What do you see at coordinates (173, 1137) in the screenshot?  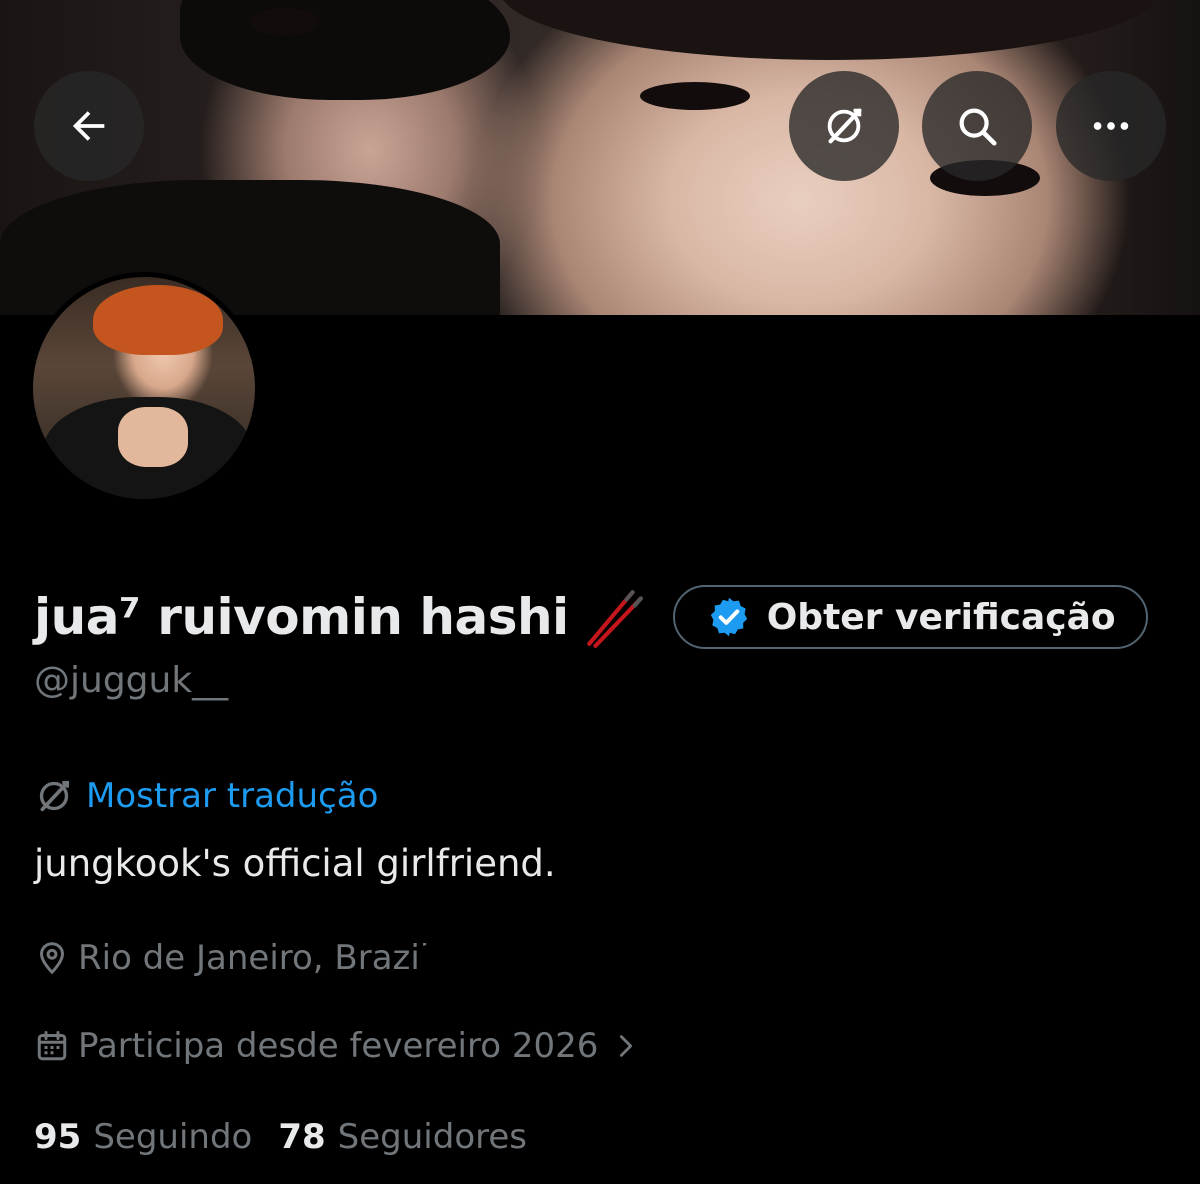 I see `following-label: Seguindo` at bounding box center [173, 1137].